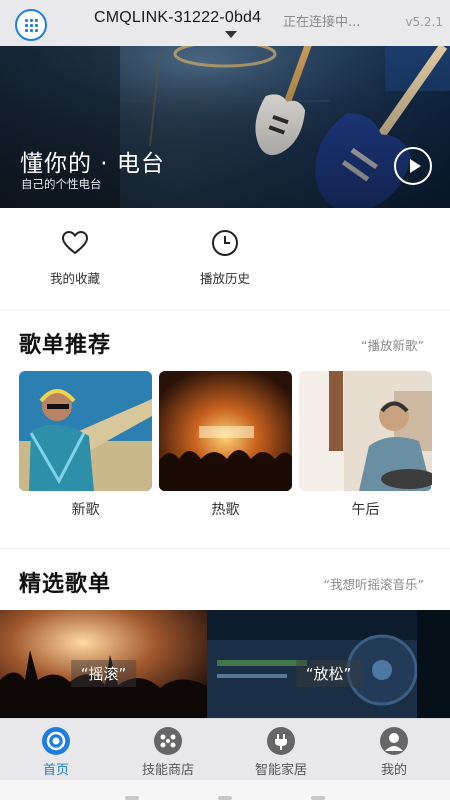 This screenshot has height=800, width=450. What do you see at coordinates (225, 510) in the screenshot?
I see `playlist-label-hot: 热歌` at bounding box center [225, 510].